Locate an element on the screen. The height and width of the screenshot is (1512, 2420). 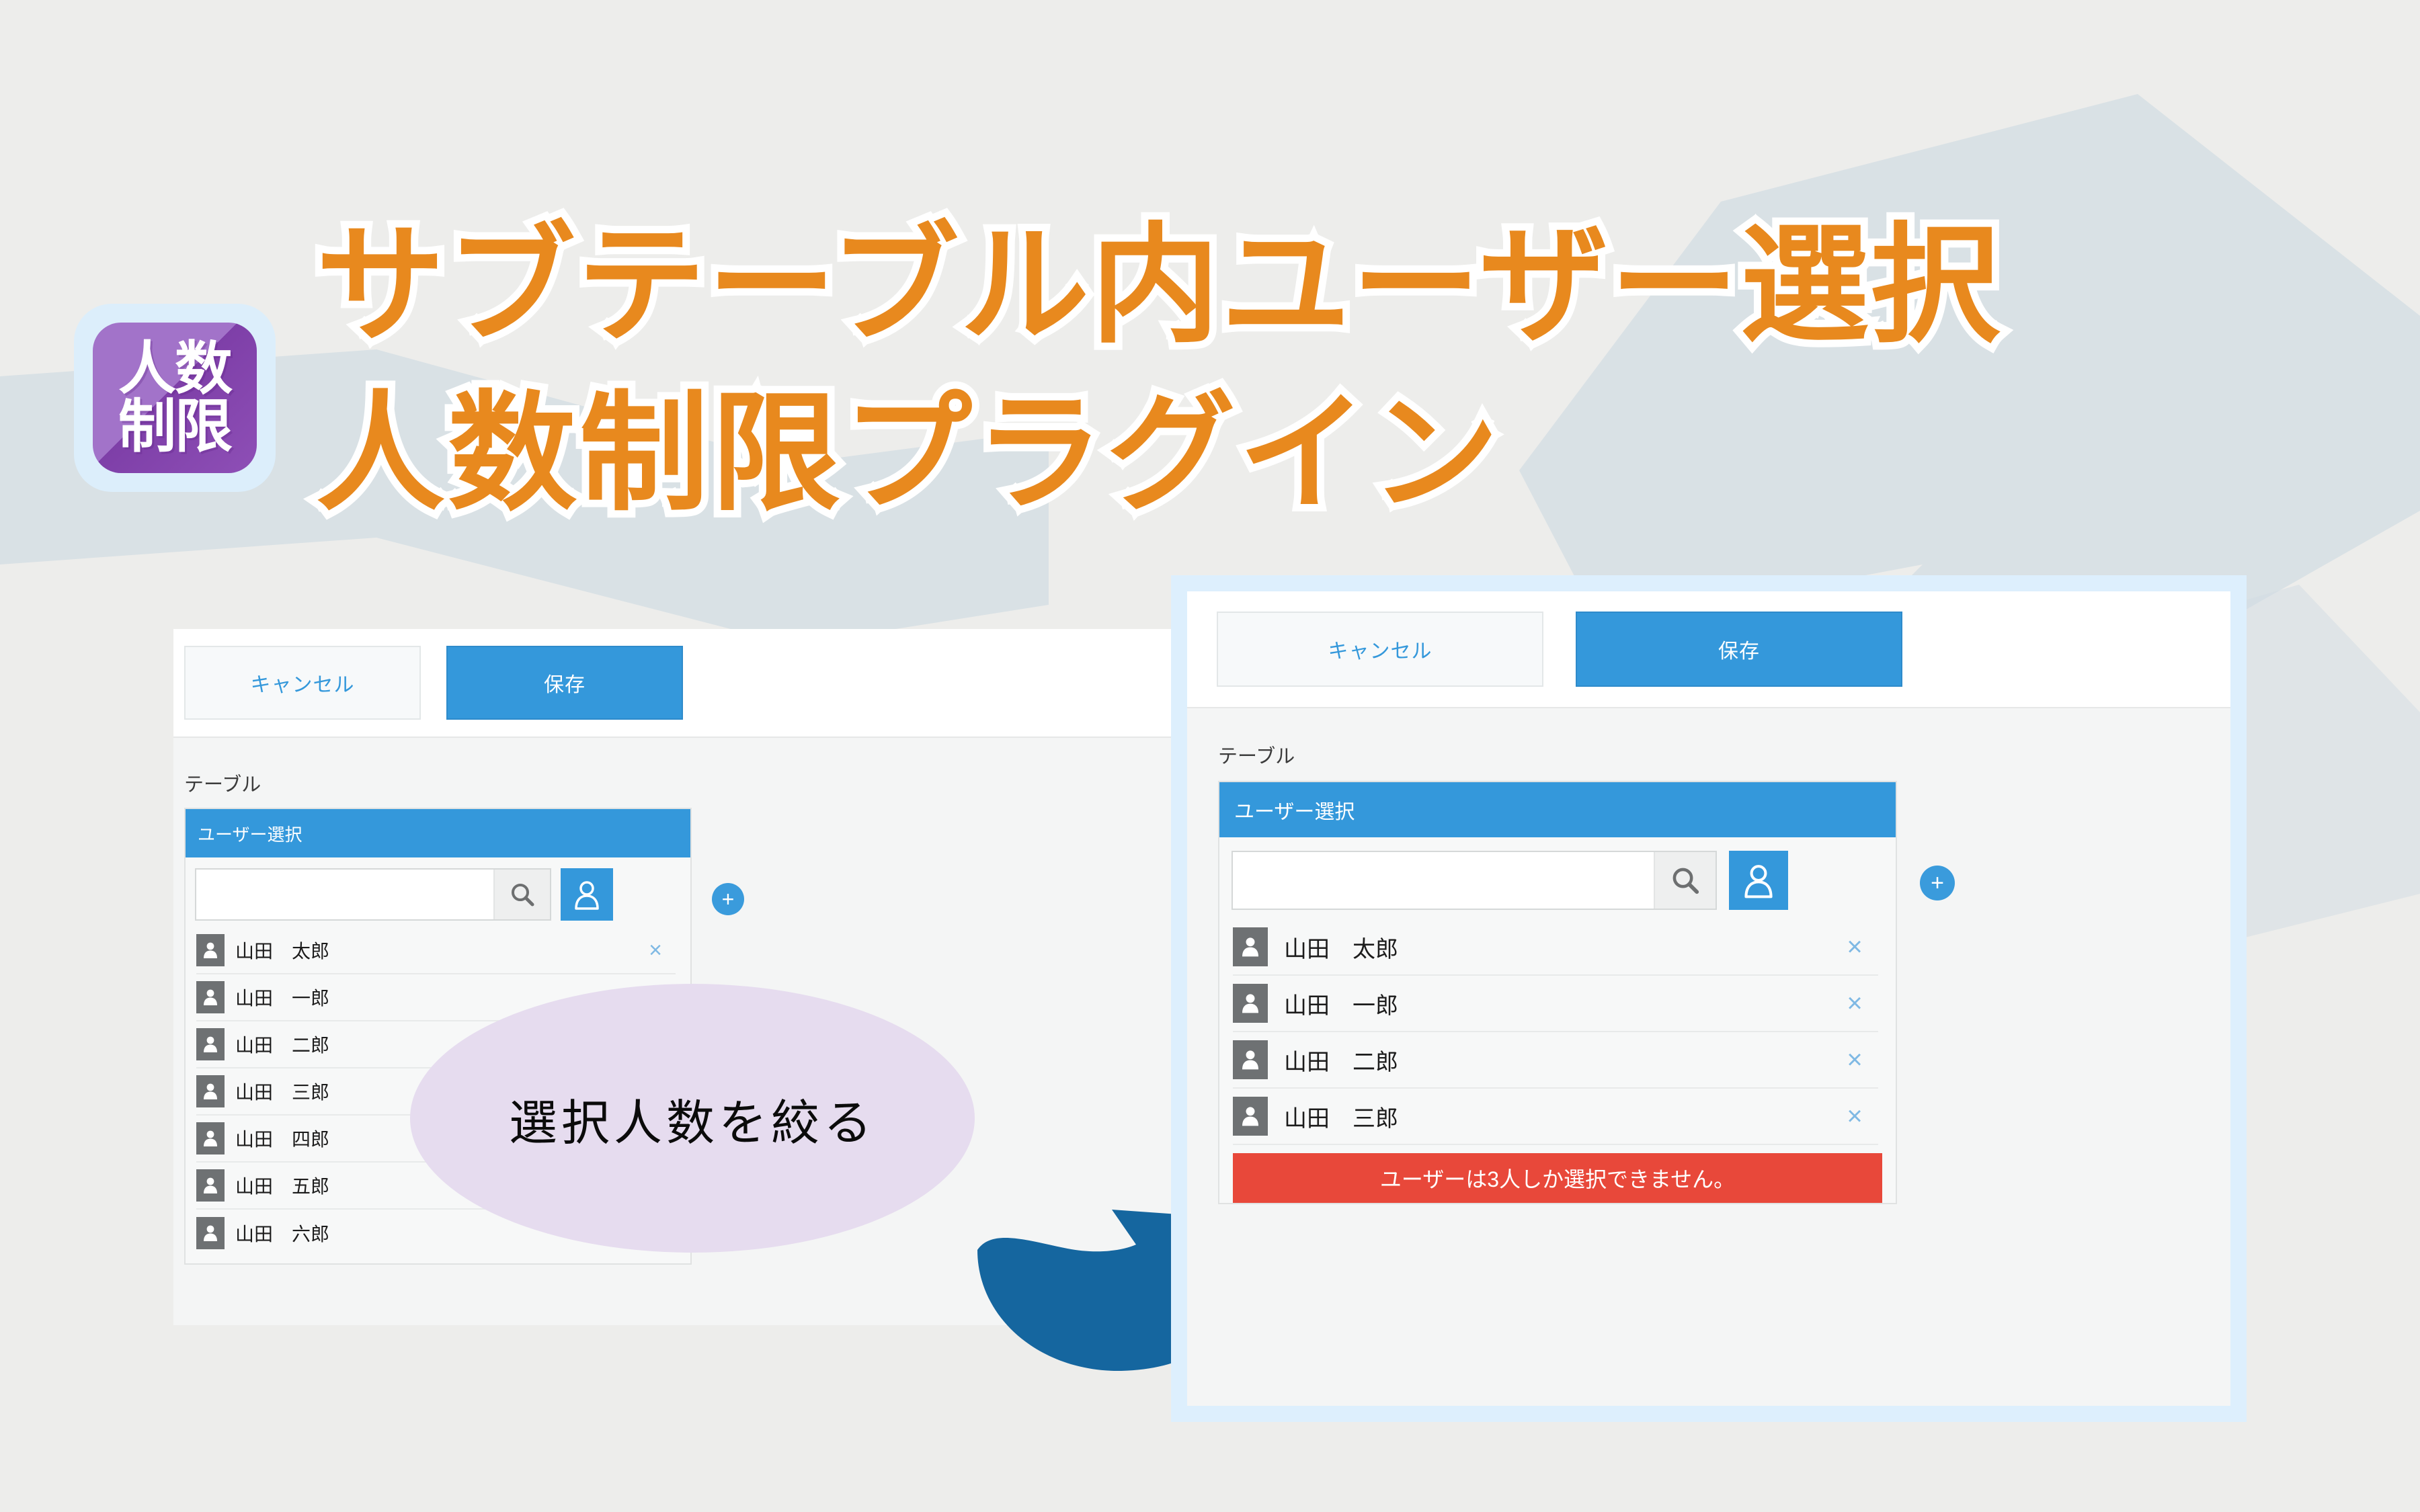
user-name: 山田 三郎 is located at coordinates (1341, 1118).